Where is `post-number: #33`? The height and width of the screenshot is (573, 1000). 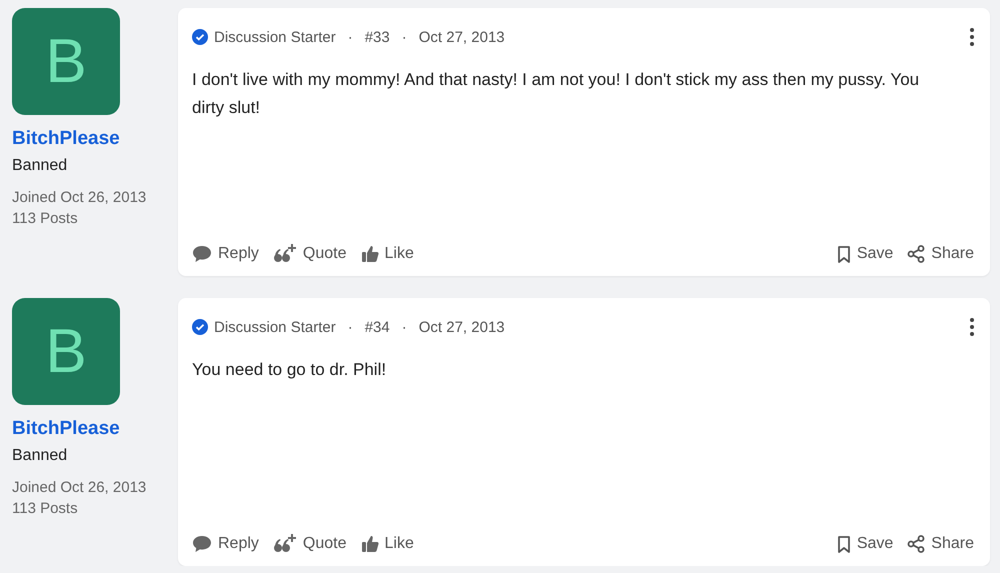
post-number: #33 is located at coordinates (377, 37).